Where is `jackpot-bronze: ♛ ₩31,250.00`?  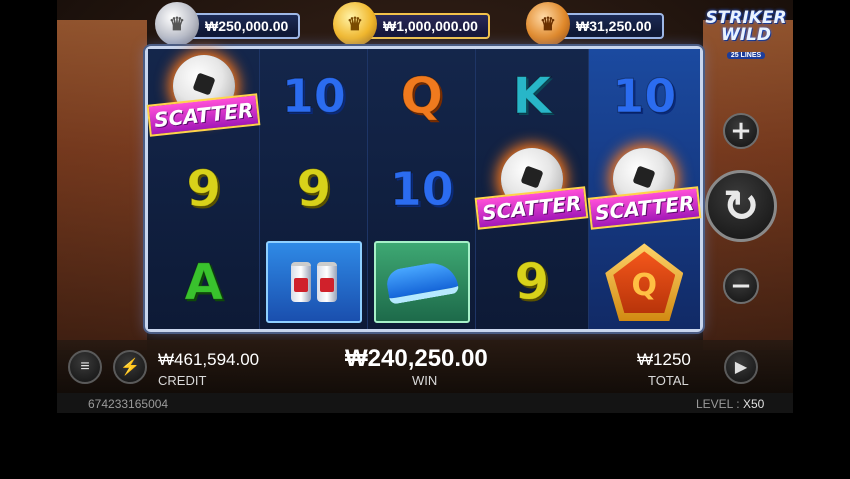 jackpot-bronze: ♛ ₩31,250.00 is located at coordinates (595, 24).